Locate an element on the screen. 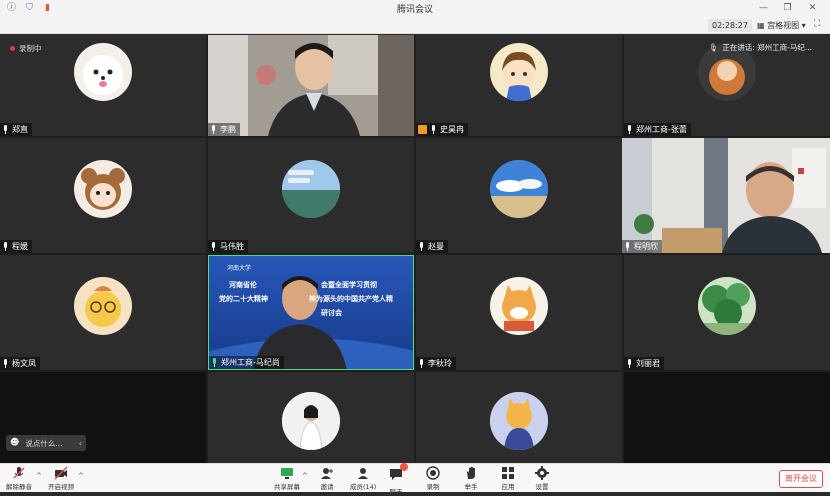 Image resolution: width=830 pixels, height=496 pixels. record-label: 录制 is located at coordinates (433, 487).